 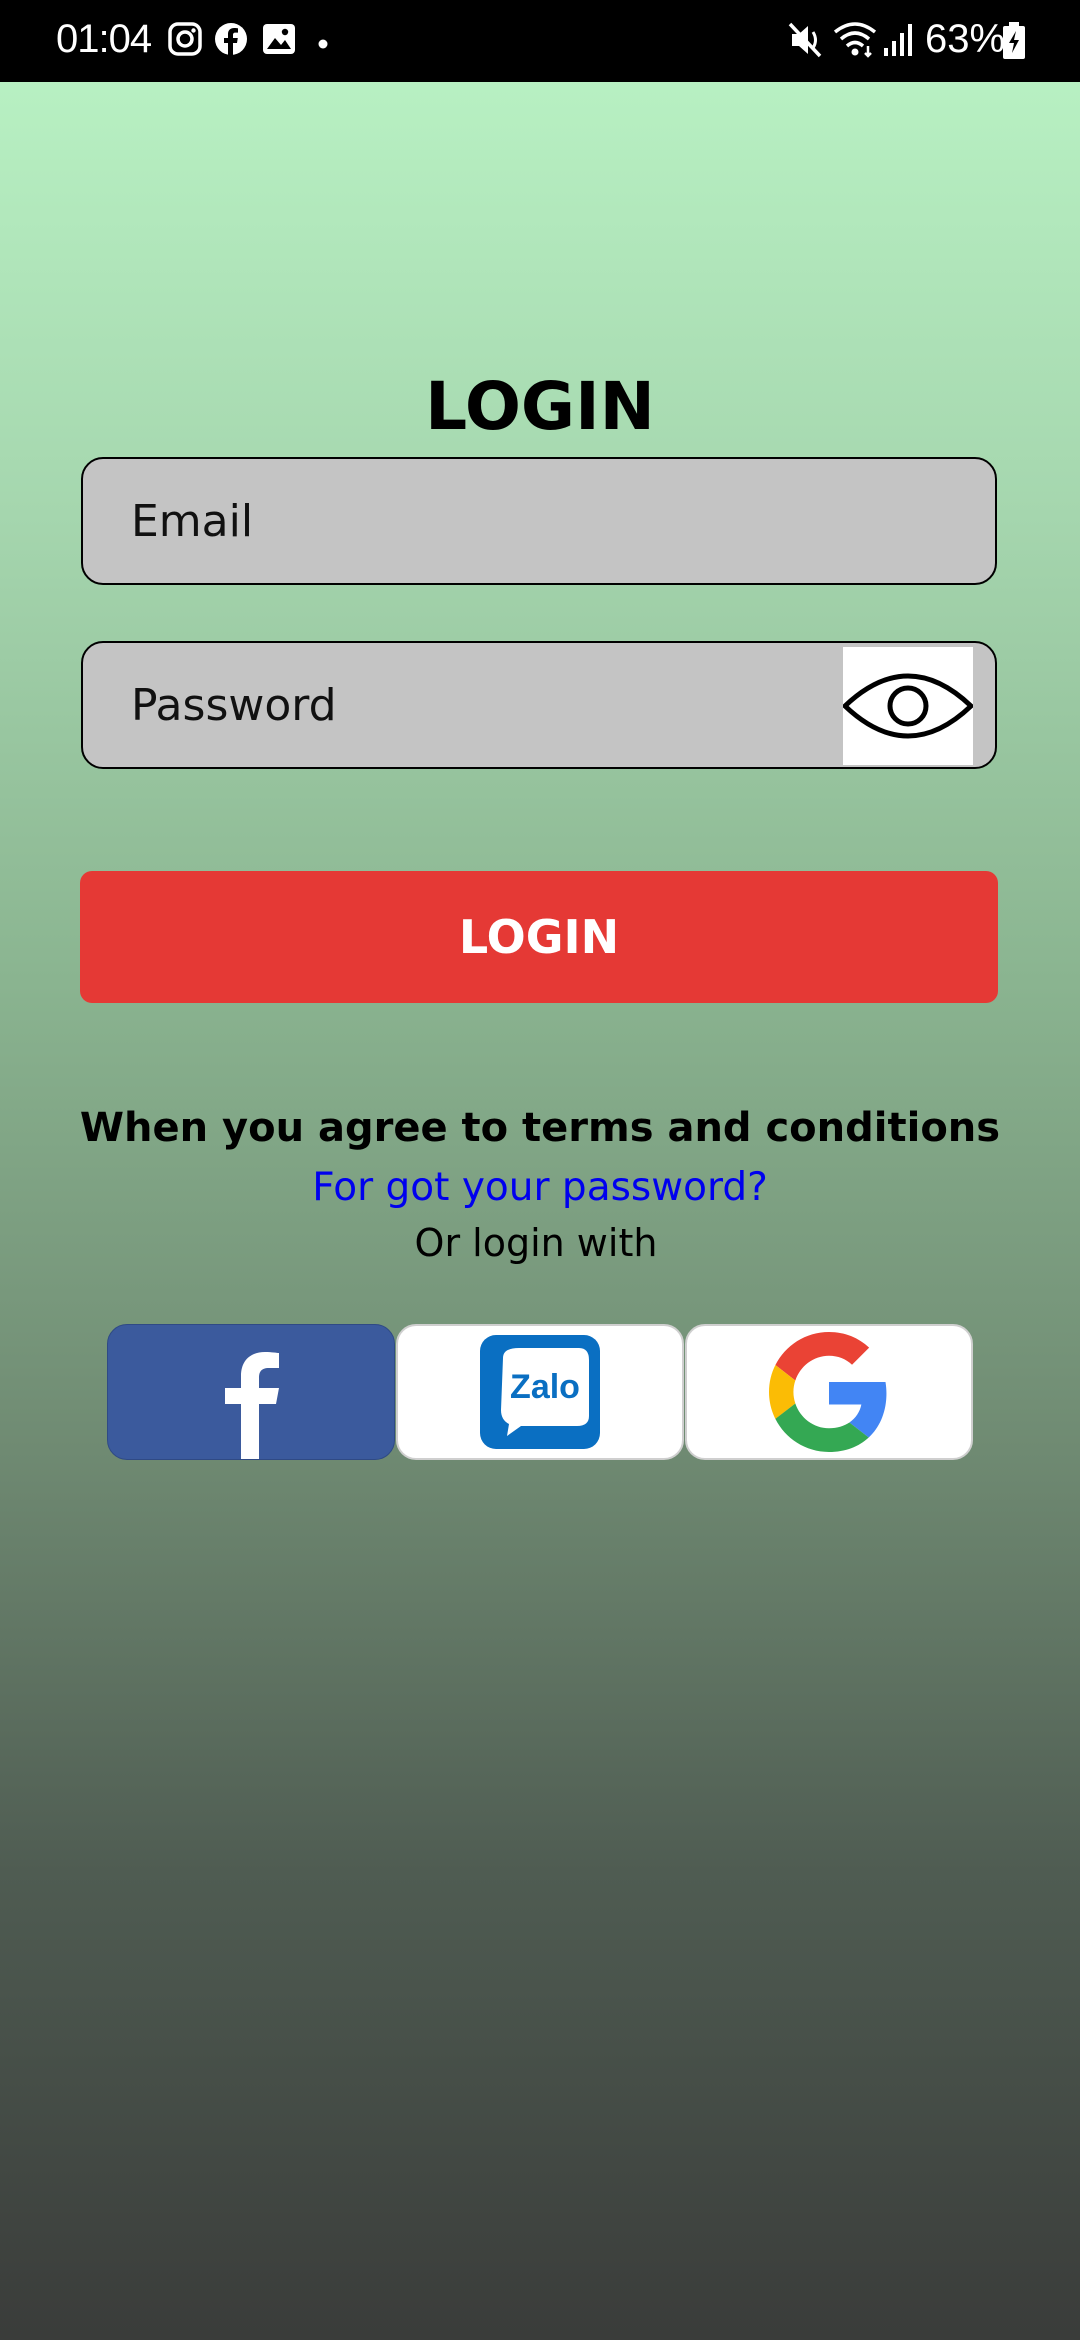 What do you see at coordinates (185, 41) in the screenshot?
I see `instagram-icon` at bounding box center [185, 41].